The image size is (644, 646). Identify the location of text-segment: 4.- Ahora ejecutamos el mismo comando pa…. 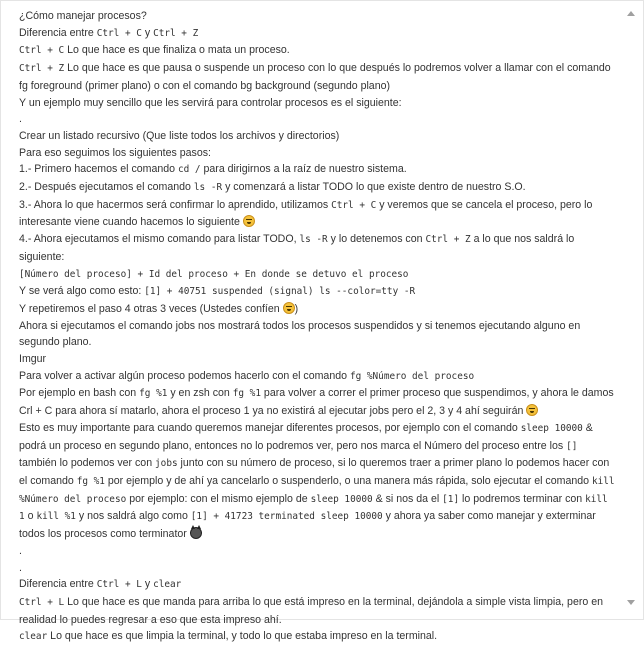
(159, 239).